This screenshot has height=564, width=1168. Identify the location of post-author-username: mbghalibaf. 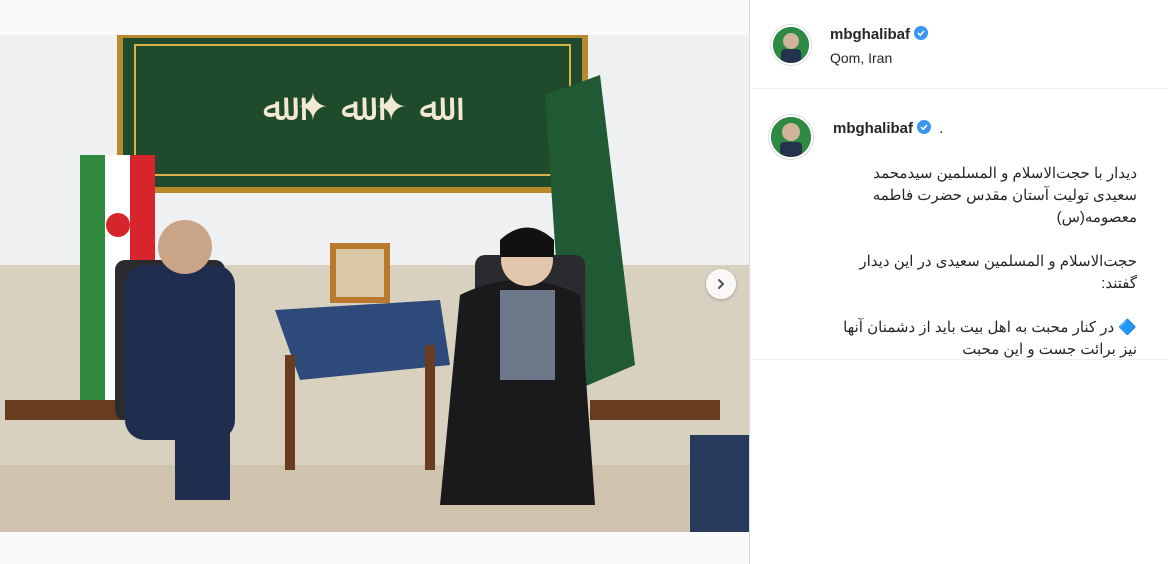
(879, 34).